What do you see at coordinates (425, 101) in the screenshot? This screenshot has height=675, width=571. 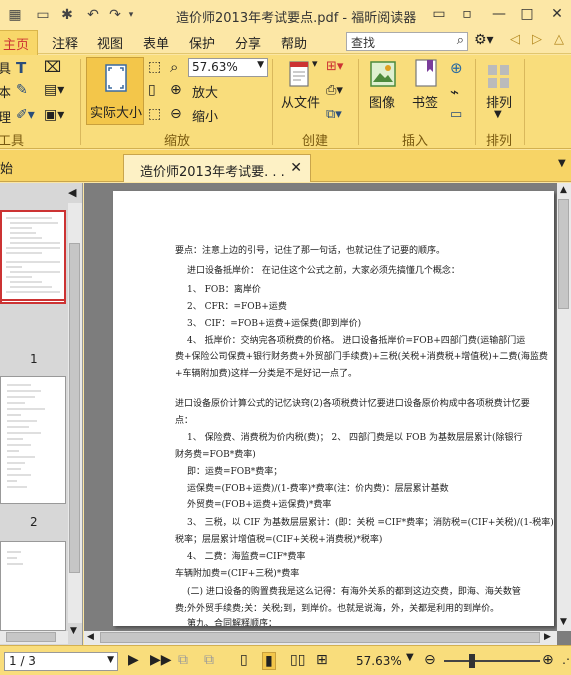 I see `bookmark-button: 书签` at bounding box center [425, 101].